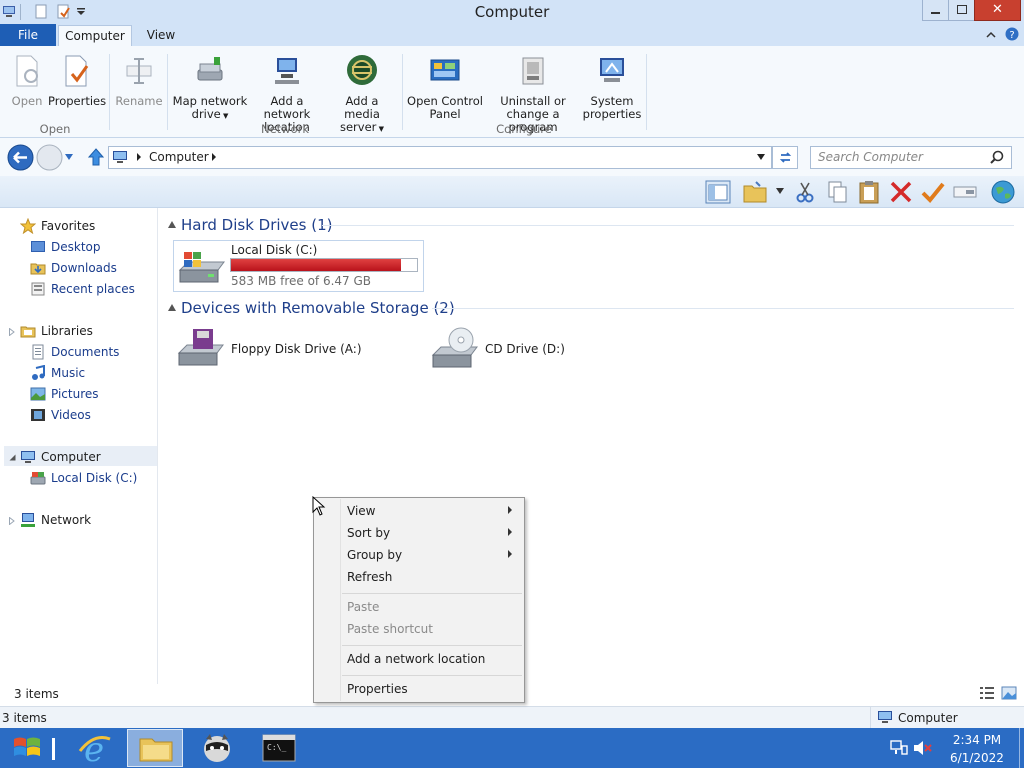  What do you see at coordinates (274, 250) in the screenshot?
I see `drive-name-local-disk: Local Disk (C:)` at bounding box center [274, 250].